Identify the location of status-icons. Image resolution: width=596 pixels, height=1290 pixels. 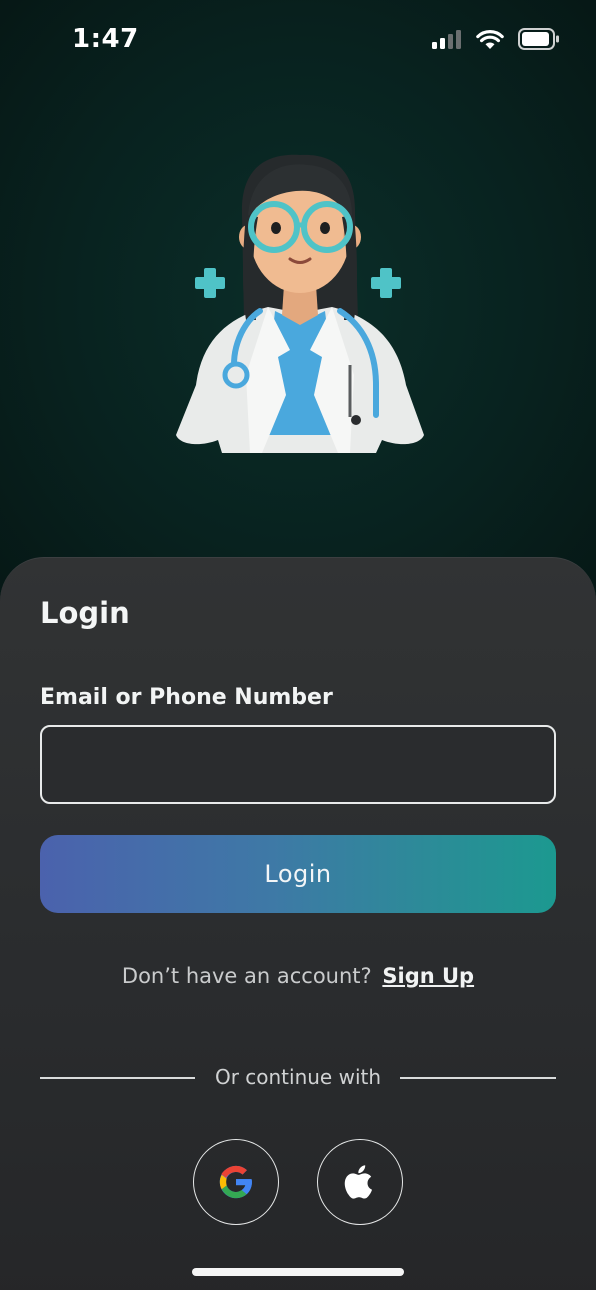
(496, 39).